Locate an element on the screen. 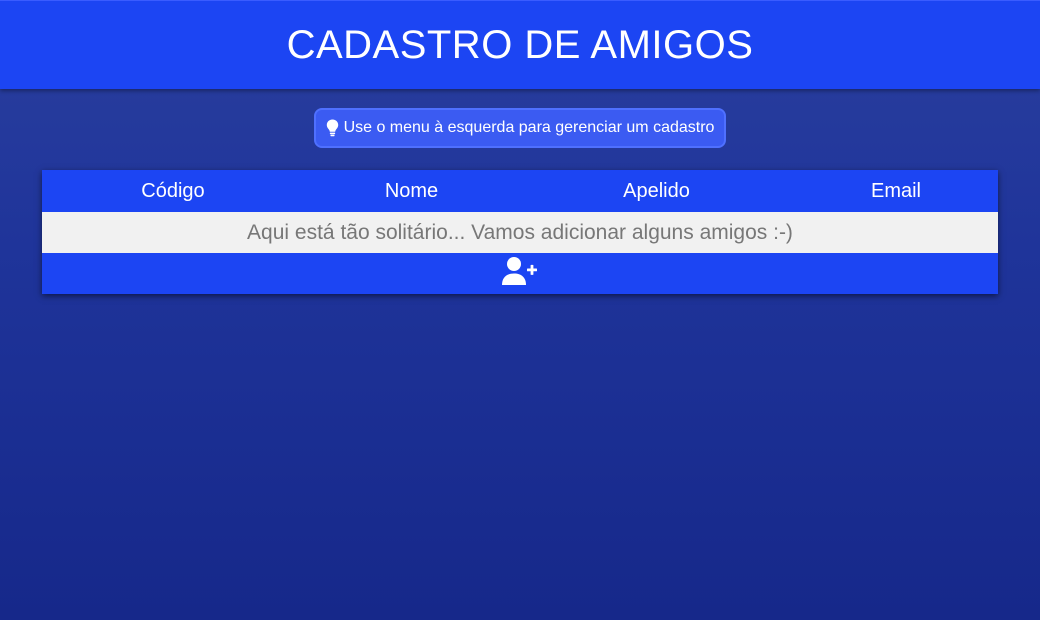  column-header-nome: Nome is located at coordinates (411, 191).